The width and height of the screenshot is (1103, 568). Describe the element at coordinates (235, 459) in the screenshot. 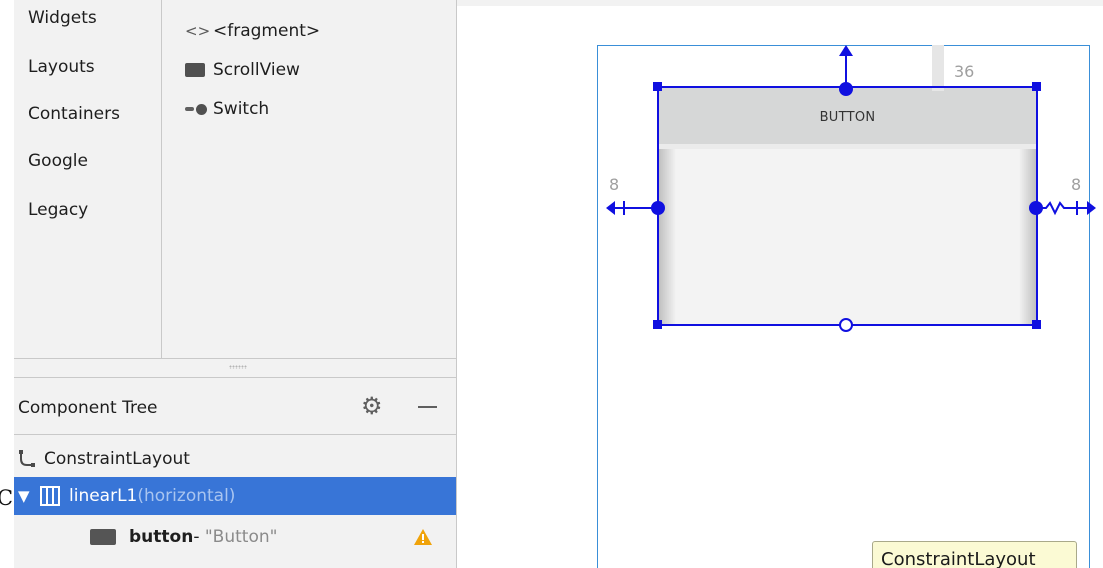

I see `tree-row-constraintlayout: ConstraintLayout` at that location.